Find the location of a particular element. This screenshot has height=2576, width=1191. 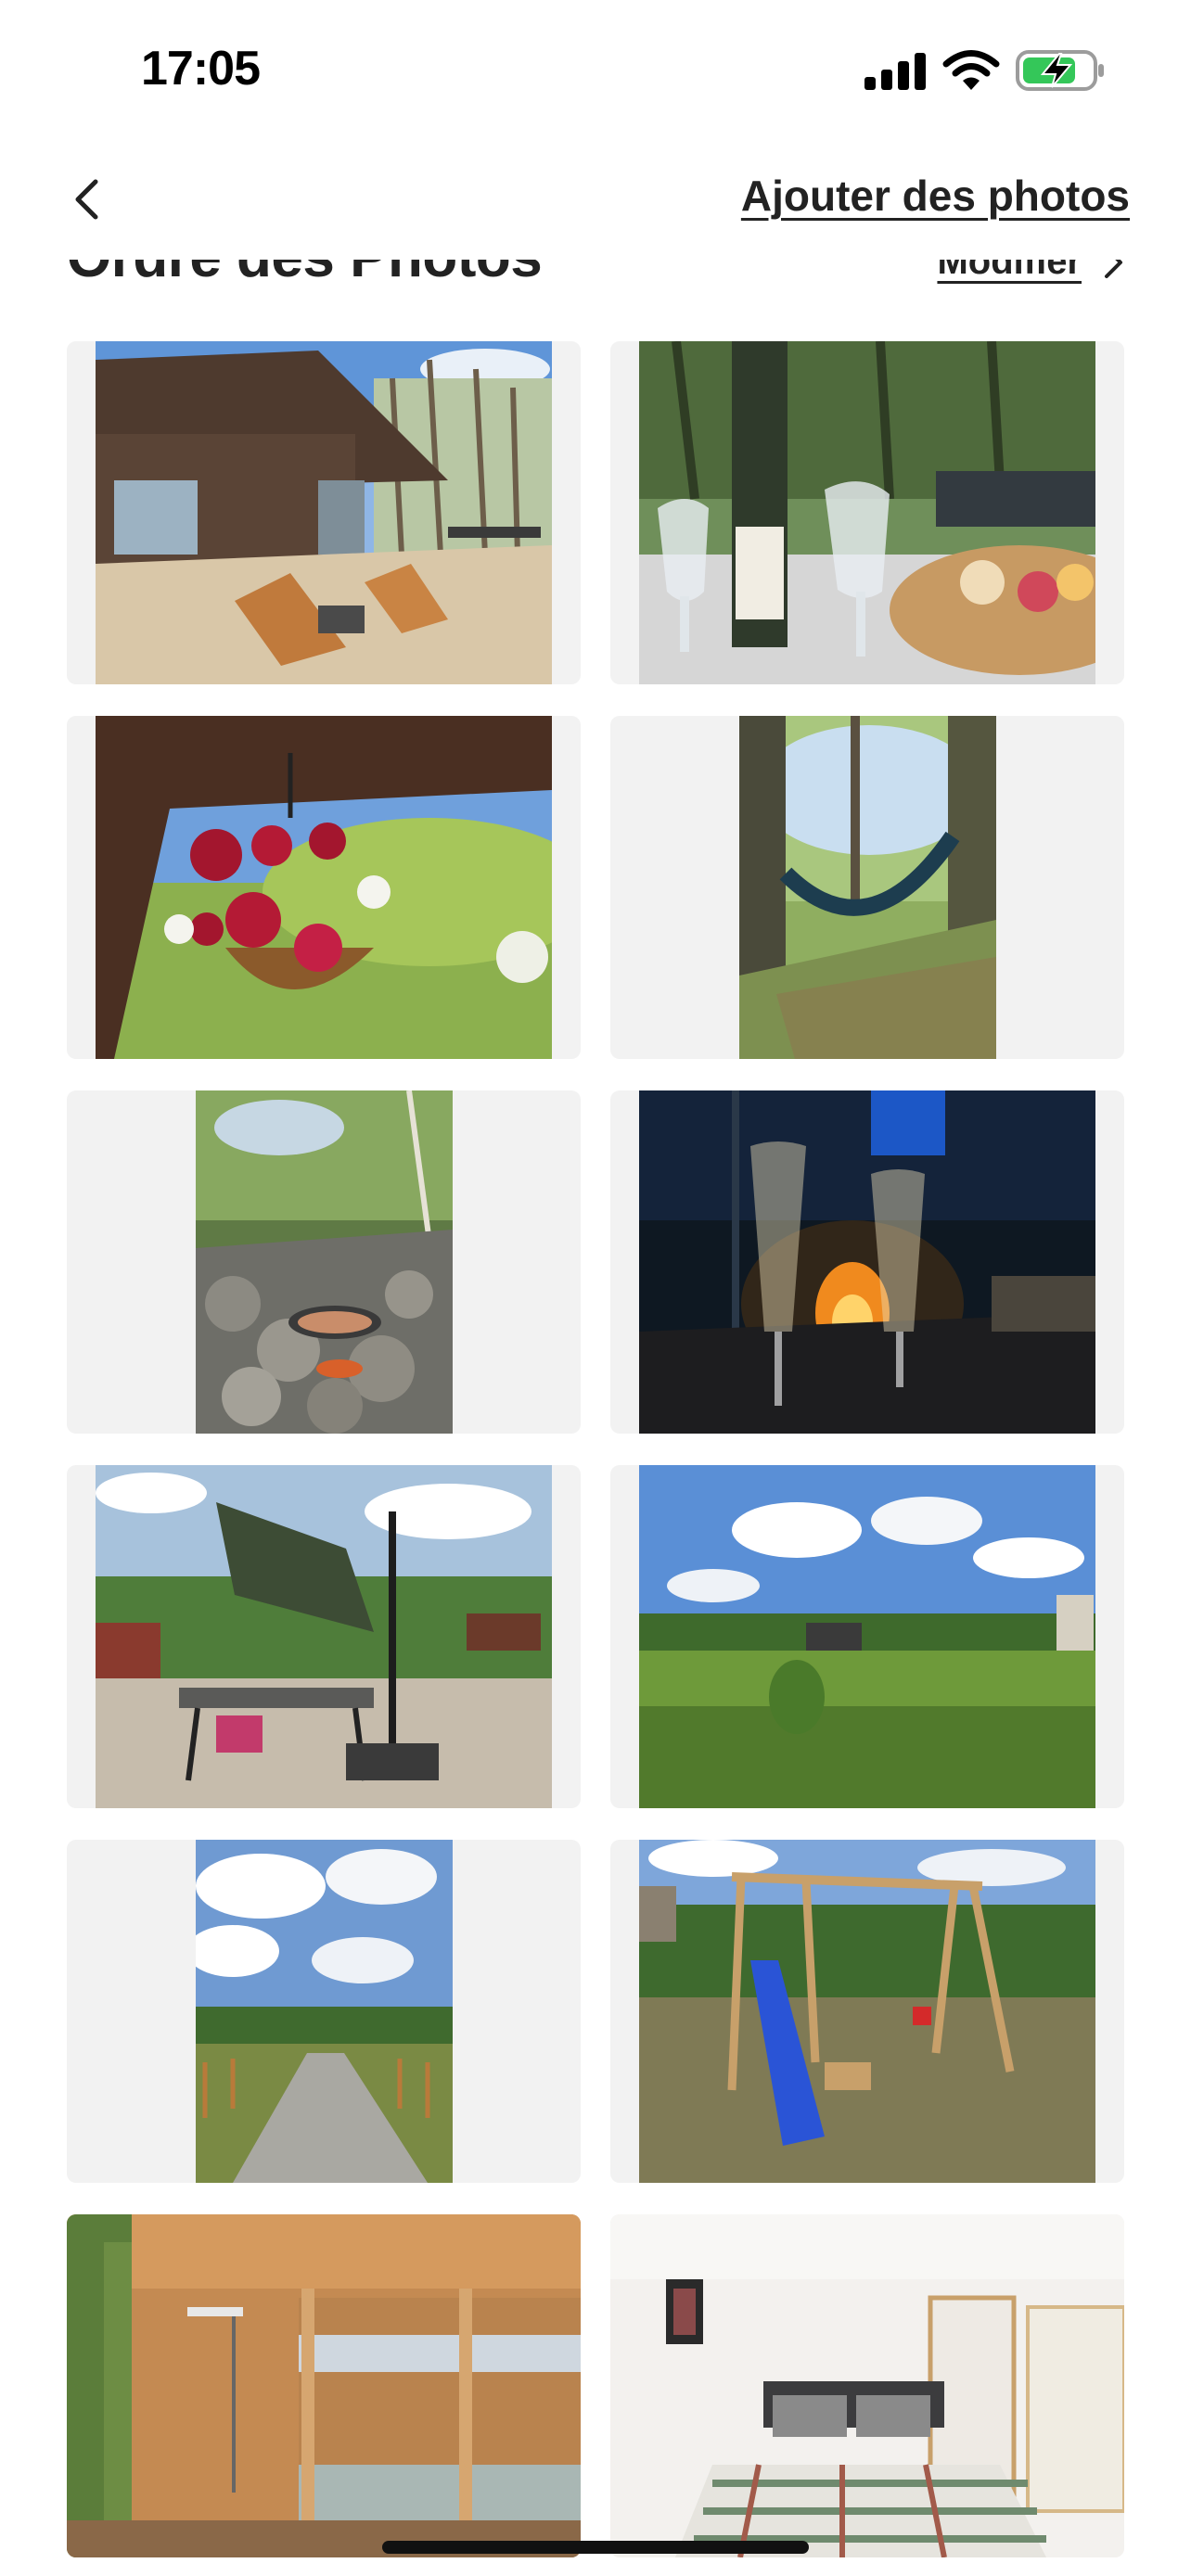

photo-hammock-in-woods is located at coordinates (868, 887).